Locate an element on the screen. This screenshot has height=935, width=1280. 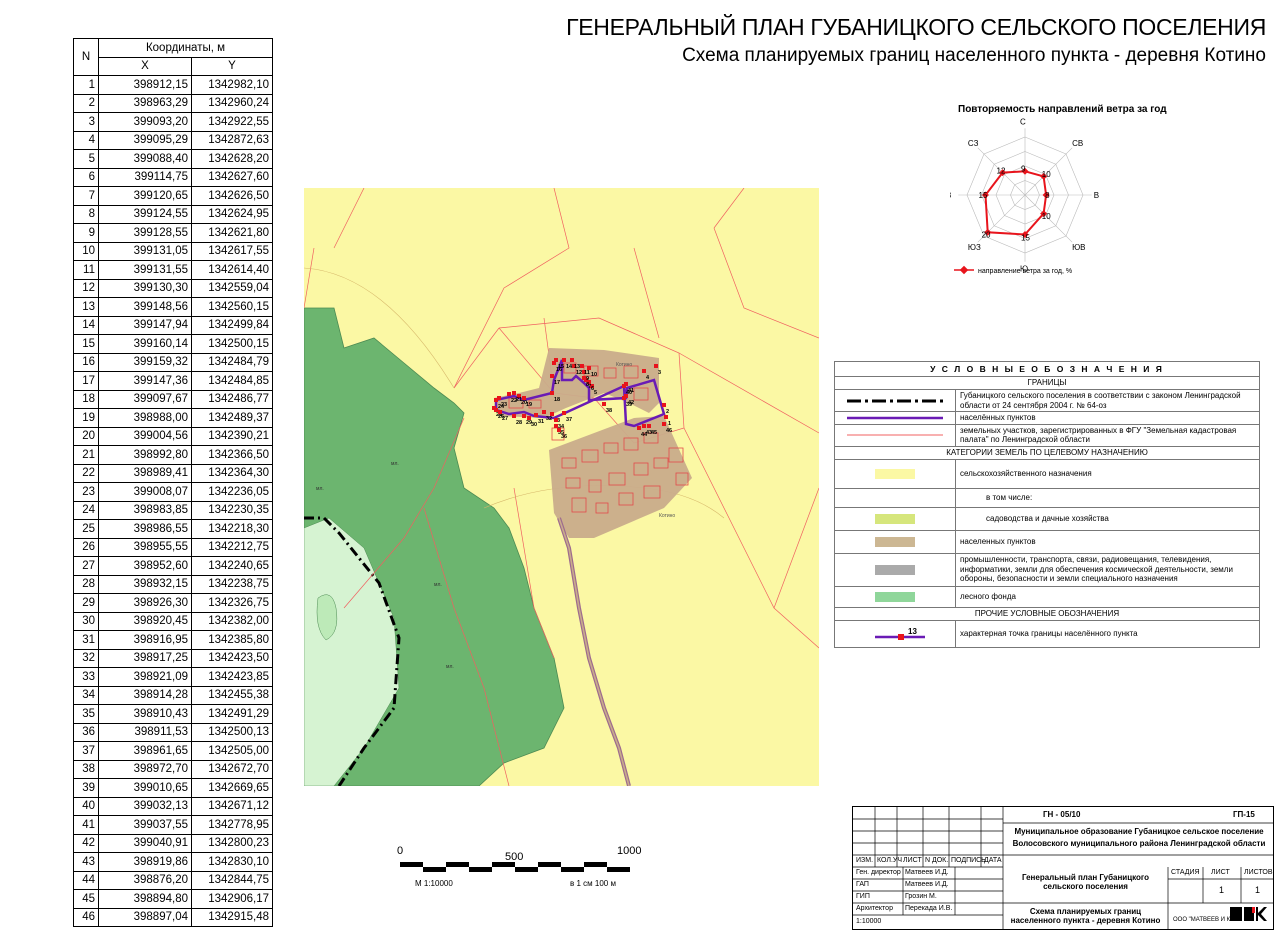
coord-cell-y: 1342669,65 is located at coordinates (232, 788).